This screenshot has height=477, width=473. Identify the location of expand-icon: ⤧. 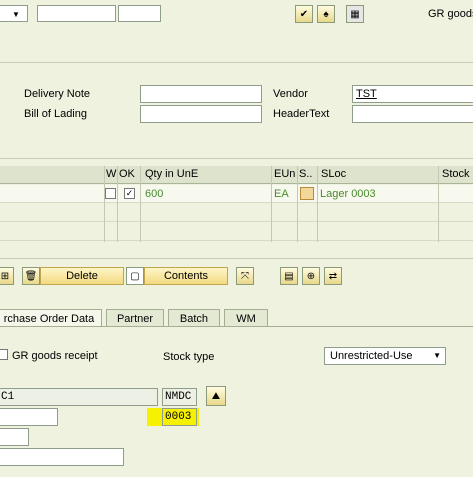
(245, 276).